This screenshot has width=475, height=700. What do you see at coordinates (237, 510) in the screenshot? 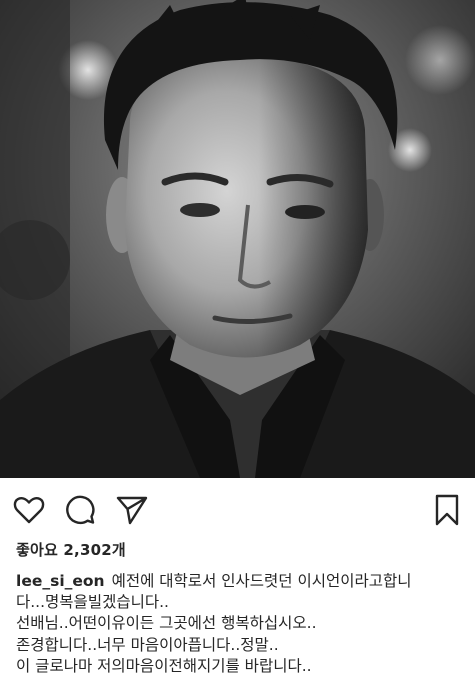
I see `post-actions-bar` at bounding box center [237, 510].